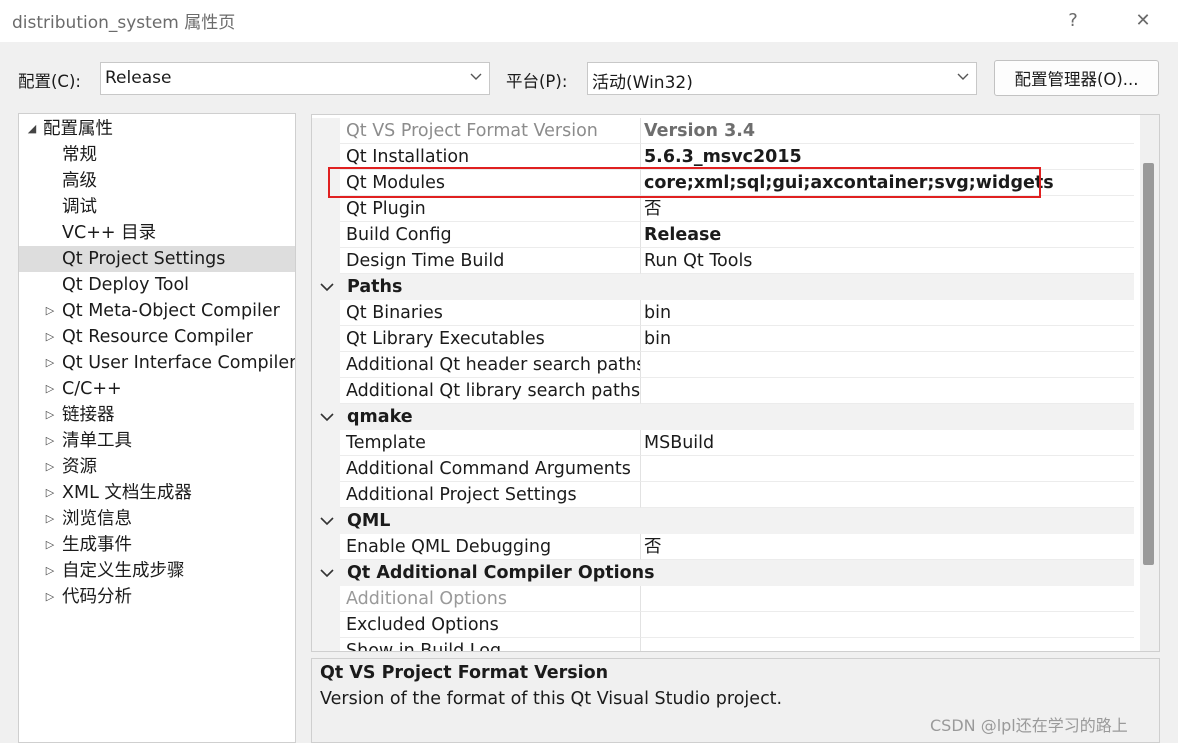 This screenshot has height=743, width=1178. Describe the element at coordinates (157, 493) in the screenshot. I see `tree-item: ▷ XML 文档生成器` at that location.